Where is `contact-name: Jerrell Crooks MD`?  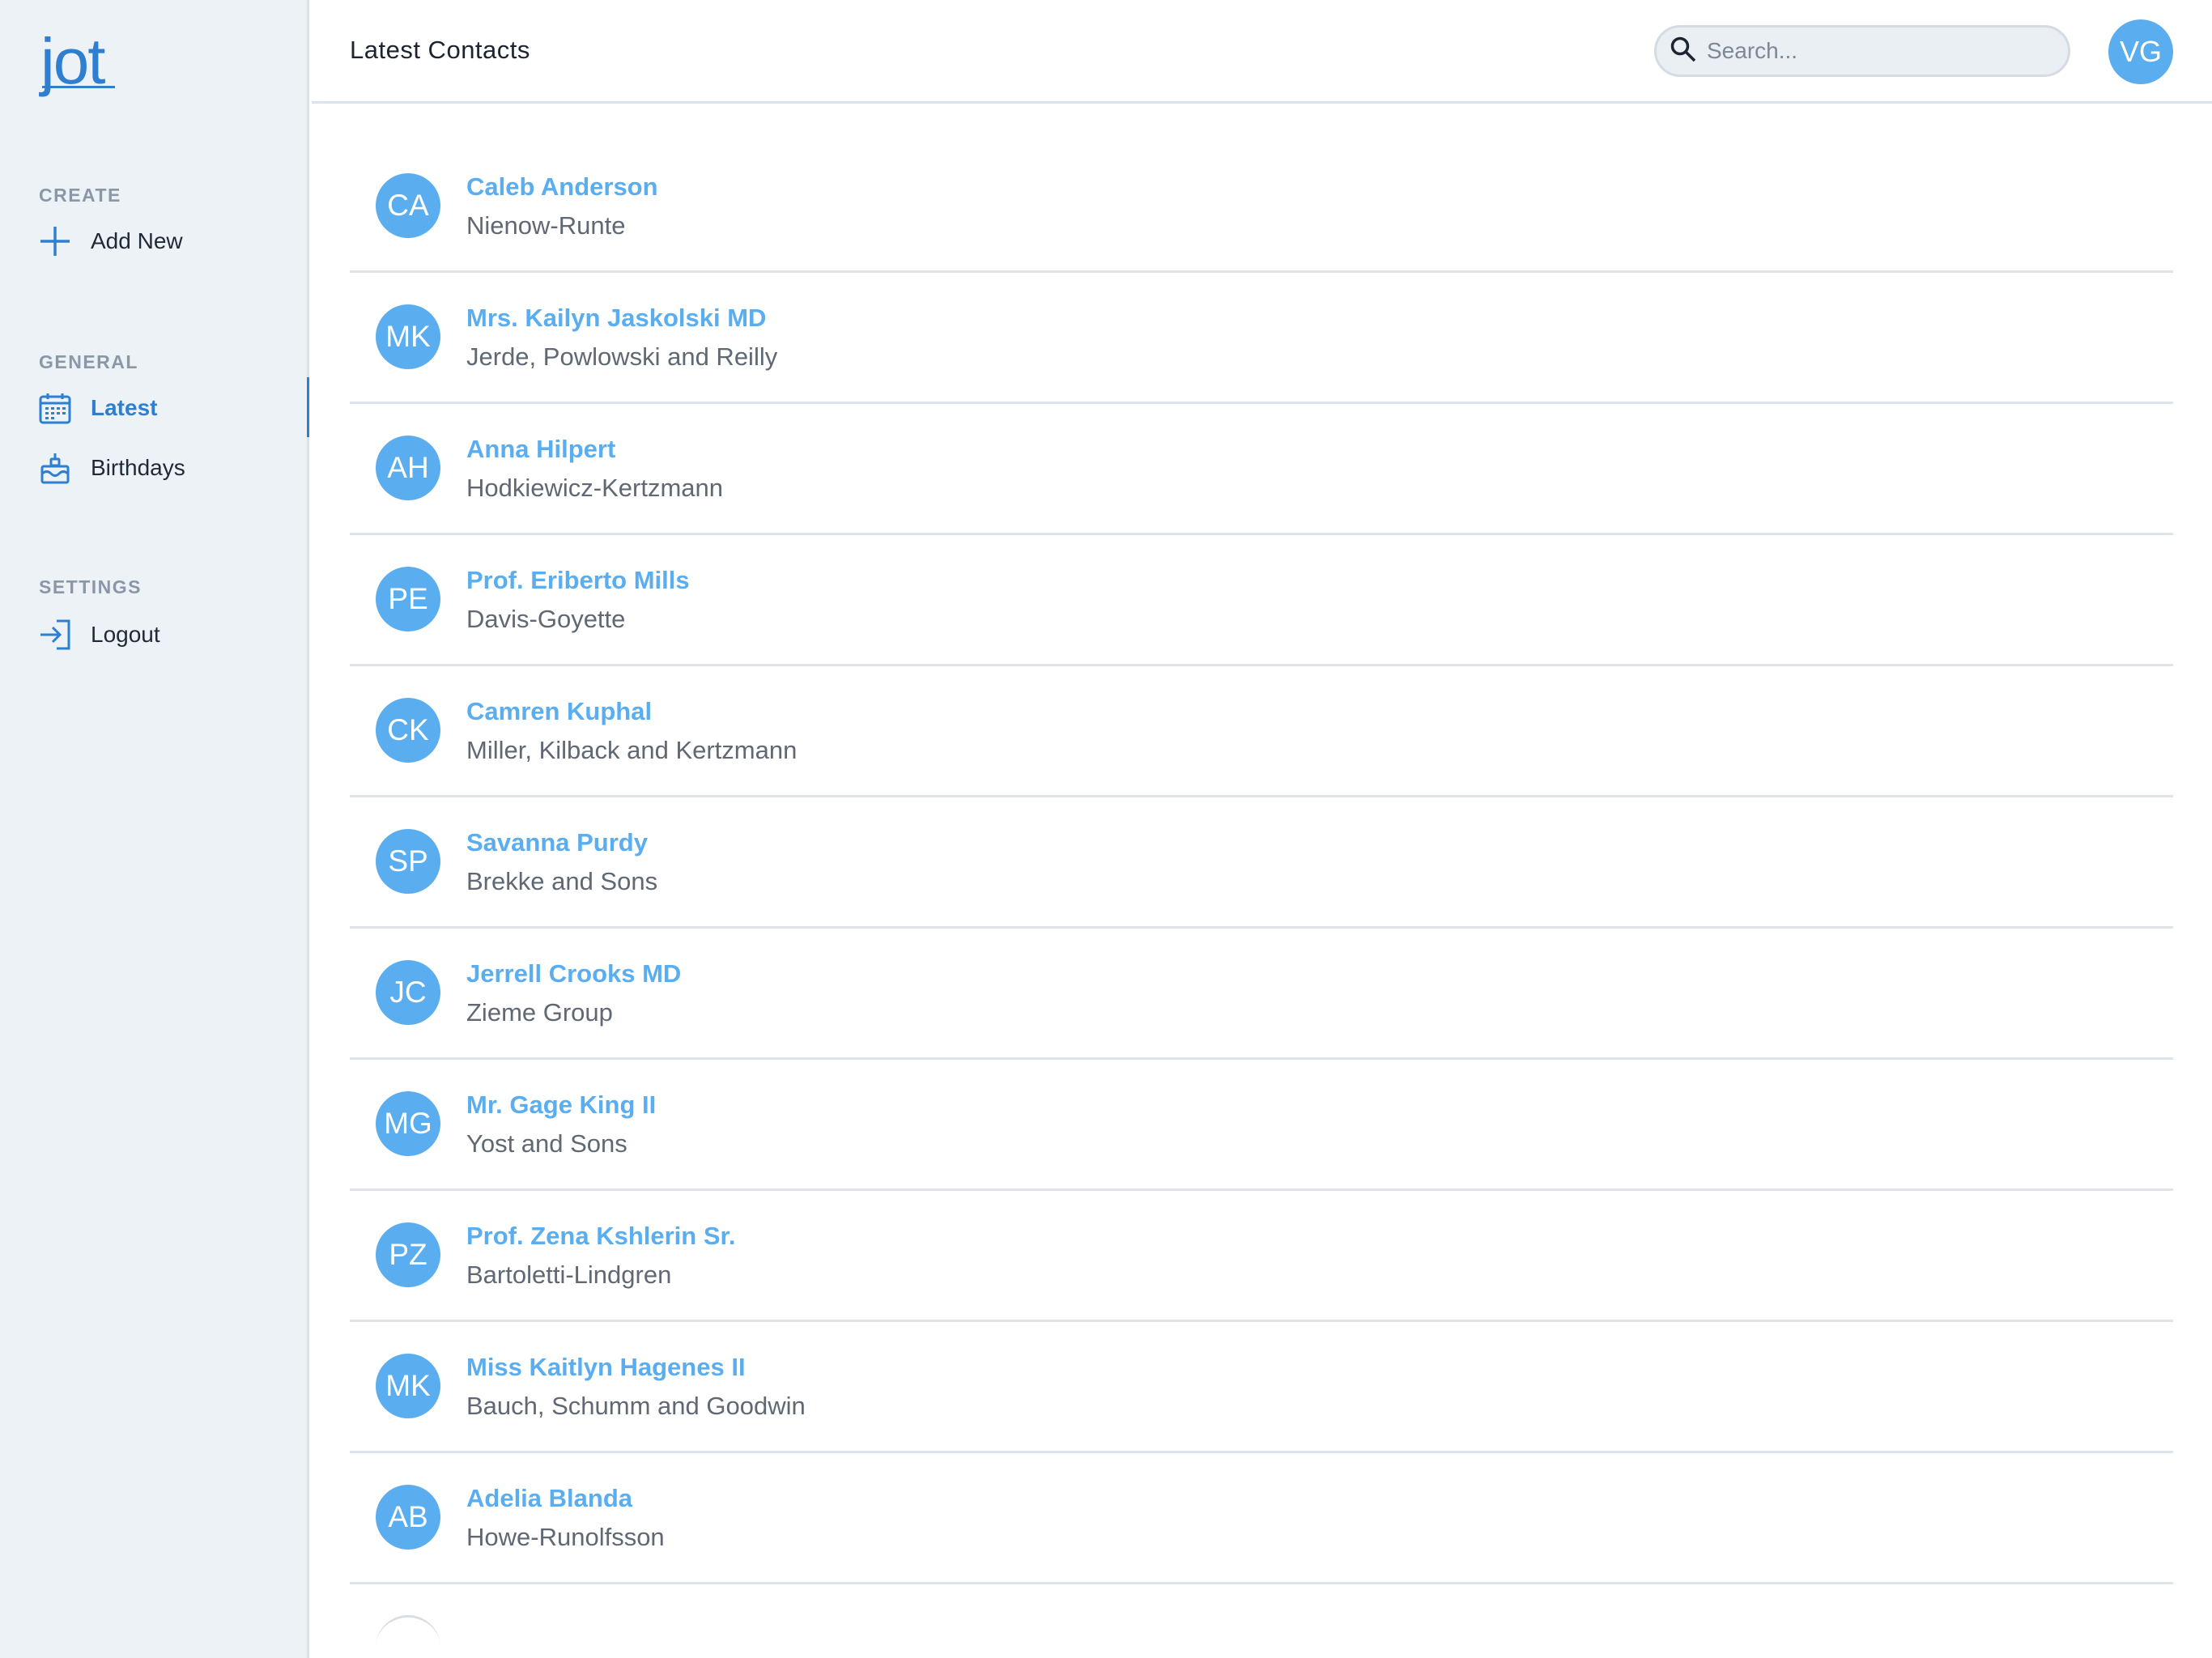 contact-name: Jerrell Crooks MD is located at coordinates (573, 973).